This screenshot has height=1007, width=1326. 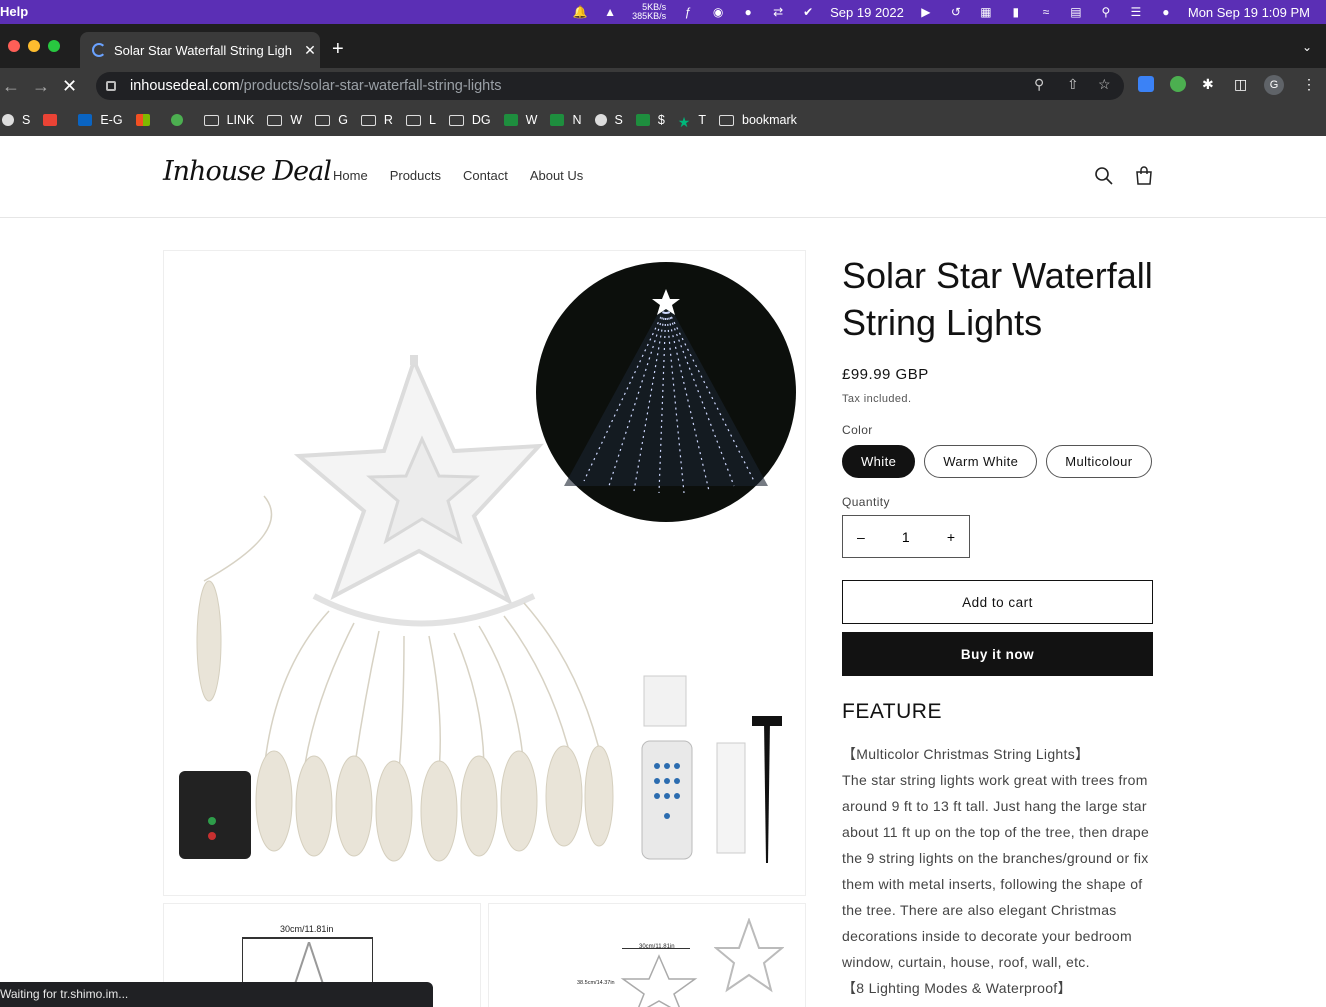 I want to click on chrome-menu-icon: ⋮, so click(x=1309, y=84).